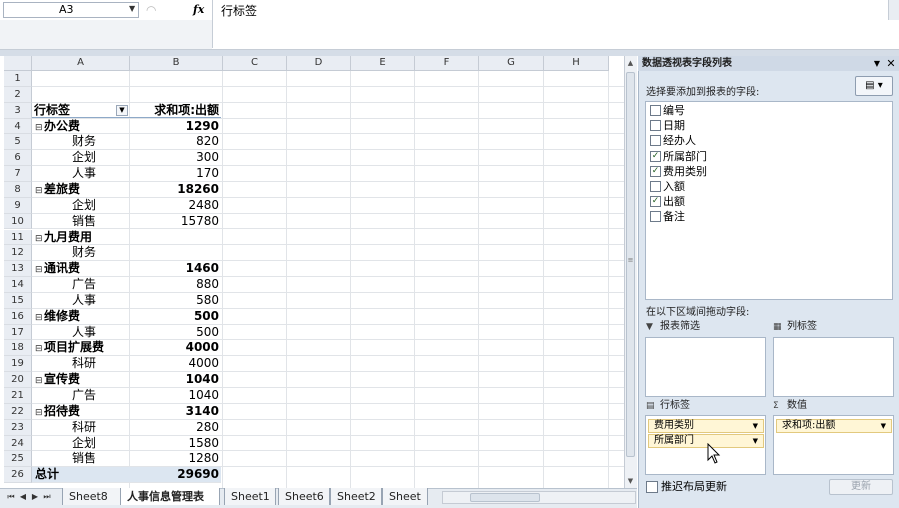 The image size is (899, 508). What do you see at coordinates (132, 8) in the screenshot?
I see `name-box-dropdown-icon: ▼` at bounding box center [132, 8].